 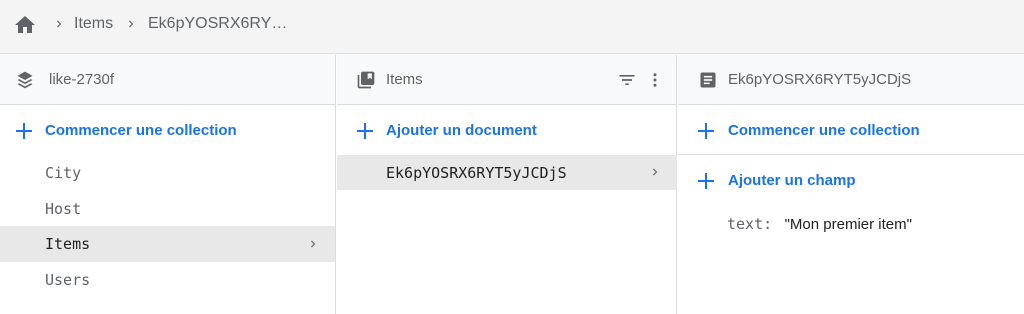 I want to click on project-title: like-2730f, so click(x=82, y=79).